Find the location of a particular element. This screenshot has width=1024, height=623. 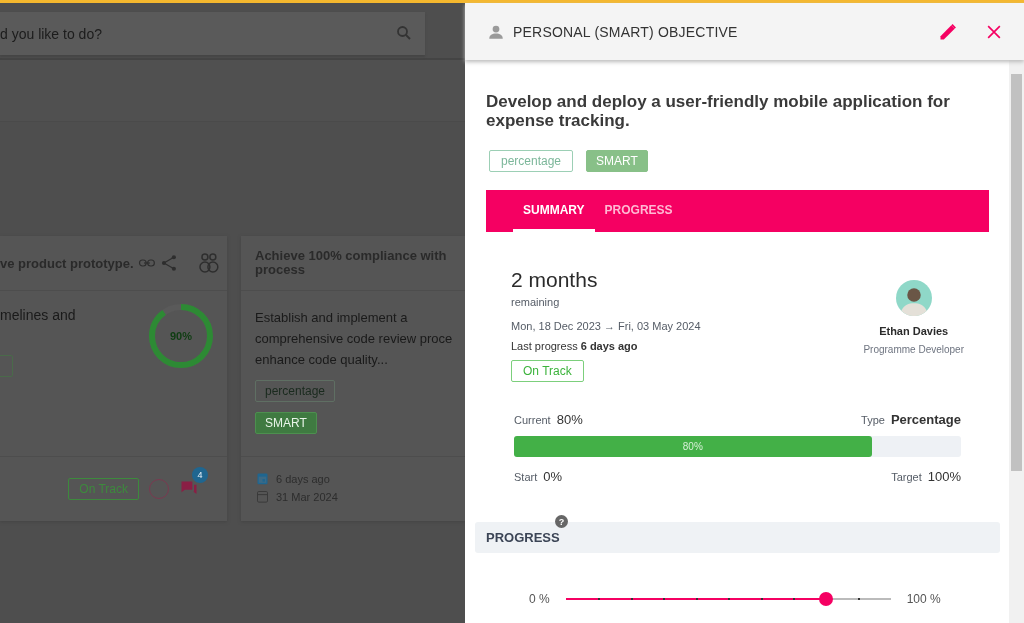

card-description: comprehensive code review proce is located at coordinates (354, 339).